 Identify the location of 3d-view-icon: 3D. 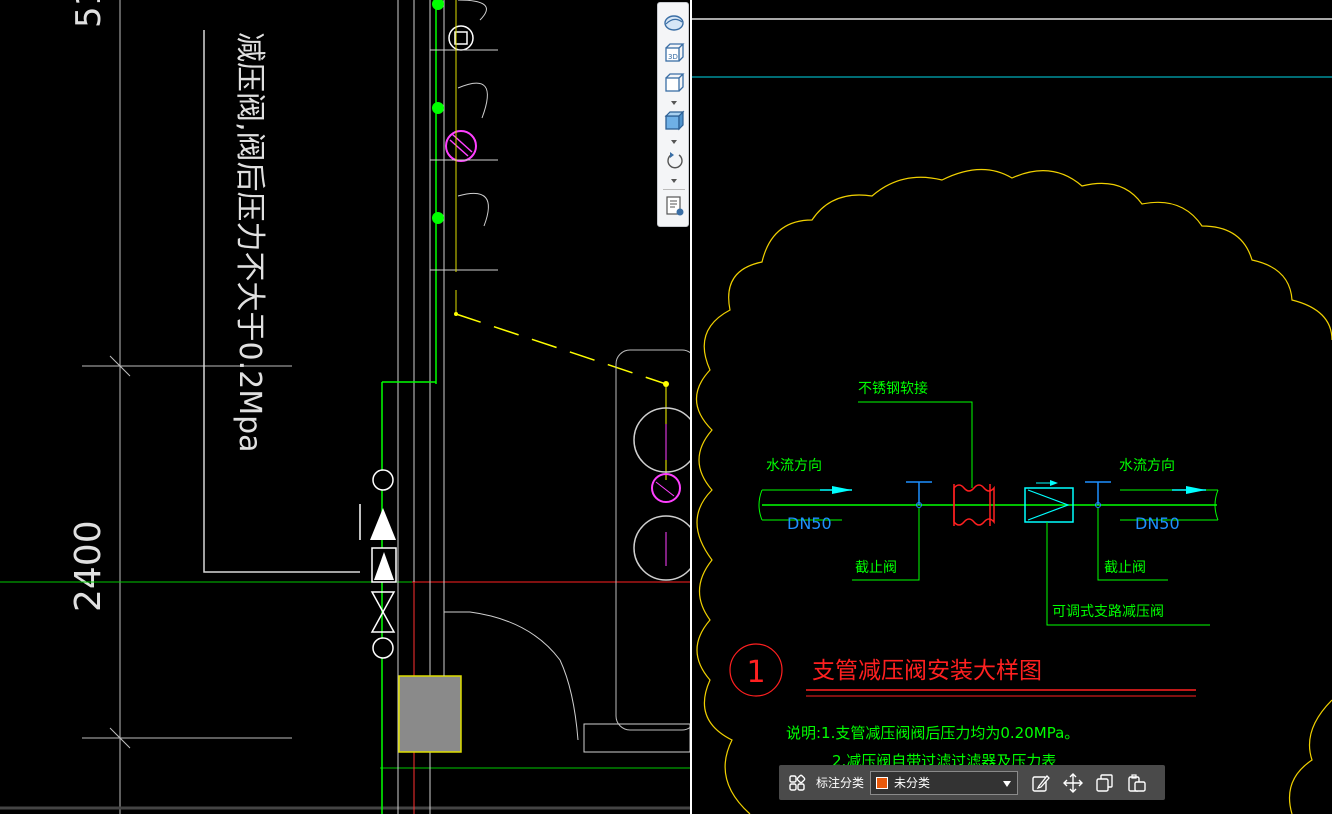
(674, 53).